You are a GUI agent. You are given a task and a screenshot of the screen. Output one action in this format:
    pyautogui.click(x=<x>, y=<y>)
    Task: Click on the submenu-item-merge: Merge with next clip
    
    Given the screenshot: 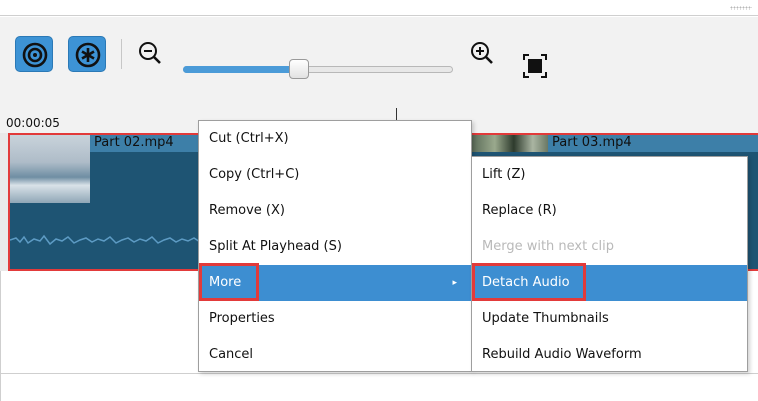 What is the action you would take?
    pyautogui.click(x=548, y=246)
    